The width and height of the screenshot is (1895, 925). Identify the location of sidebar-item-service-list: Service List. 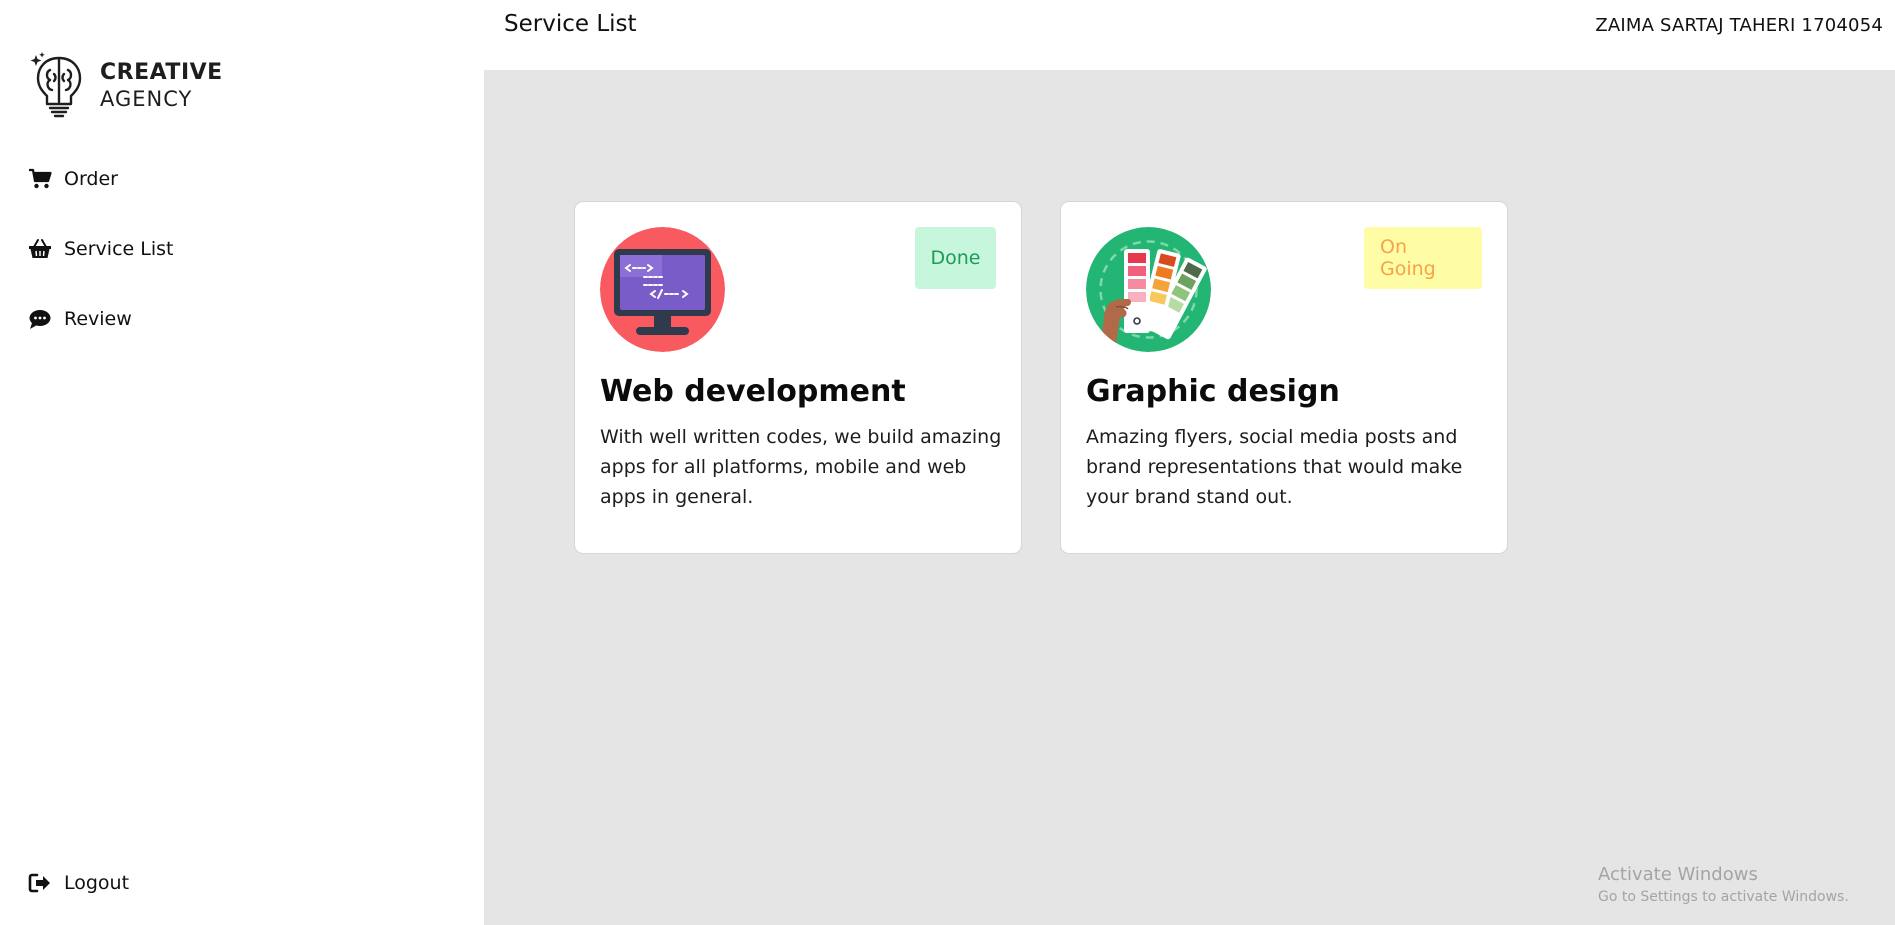
(100, 249).